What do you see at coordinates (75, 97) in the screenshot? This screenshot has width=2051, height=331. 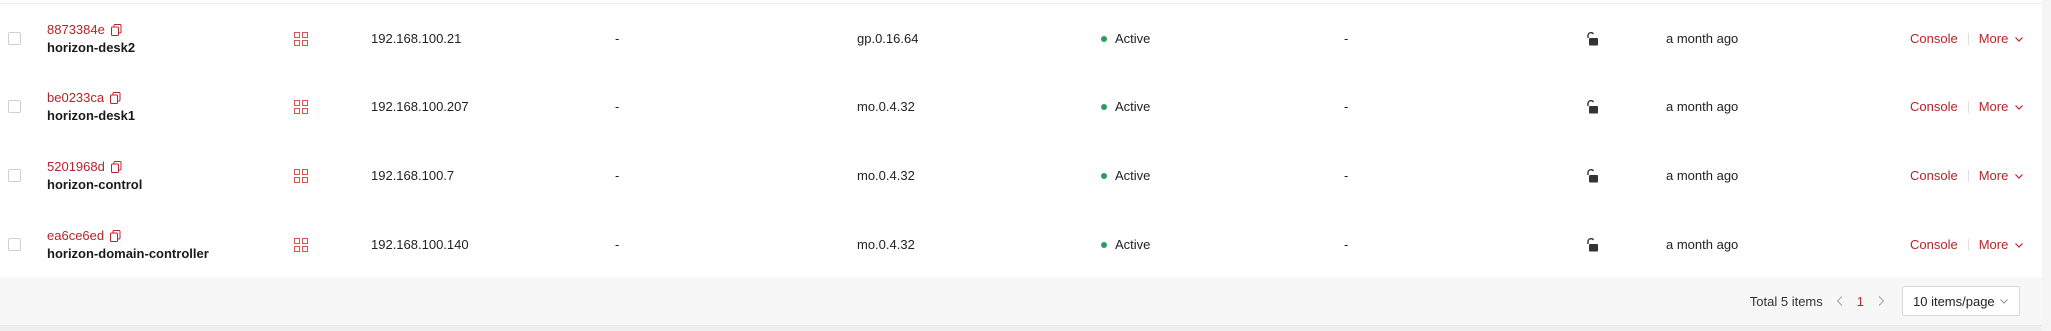 I see `instance-id-link: be0233ca` at bounding box center [75, 97].